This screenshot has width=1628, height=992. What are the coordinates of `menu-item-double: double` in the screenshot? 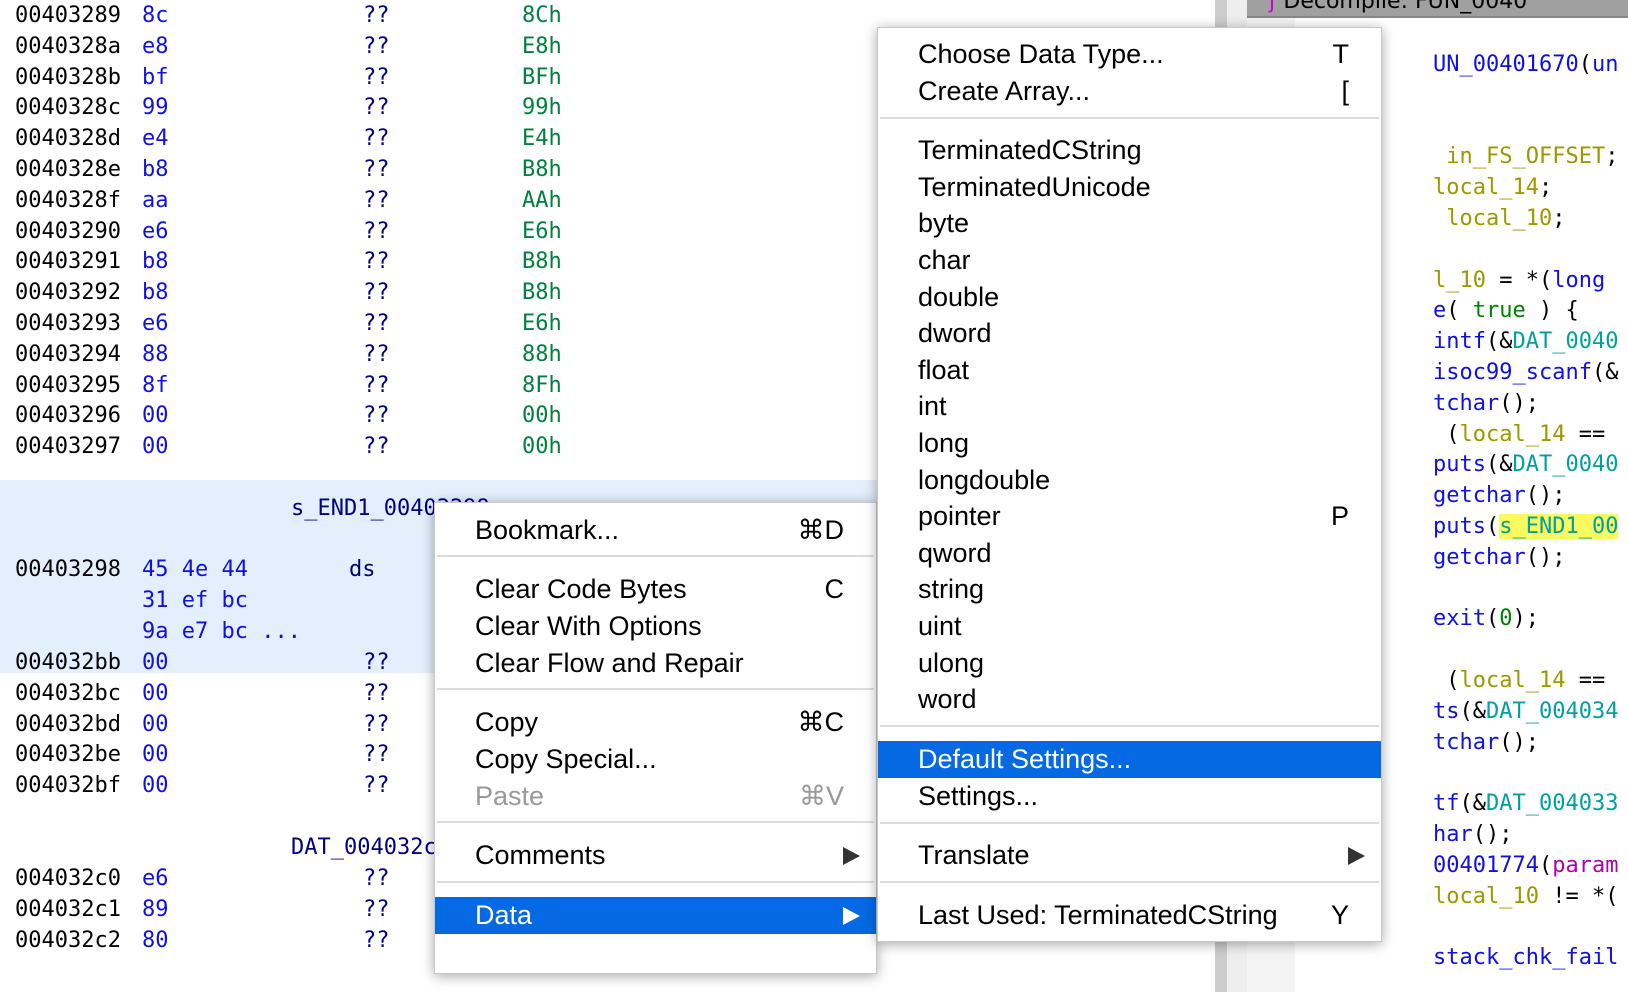 It's located at (1129, 297).